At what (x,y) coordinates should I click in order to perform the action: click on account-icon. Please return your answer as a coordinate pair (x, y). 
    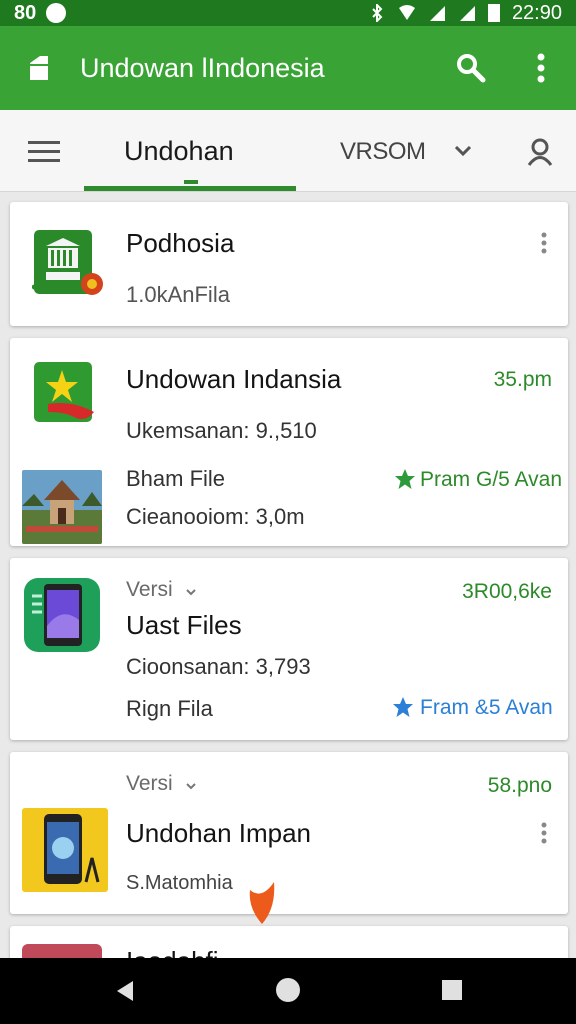
    Looking at the image, I should click on (540, 152).